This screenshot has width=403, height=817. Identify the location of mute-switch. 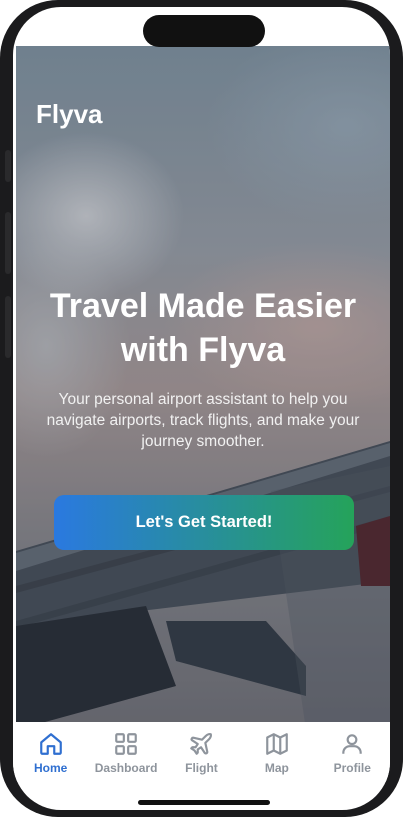
(8, 166).